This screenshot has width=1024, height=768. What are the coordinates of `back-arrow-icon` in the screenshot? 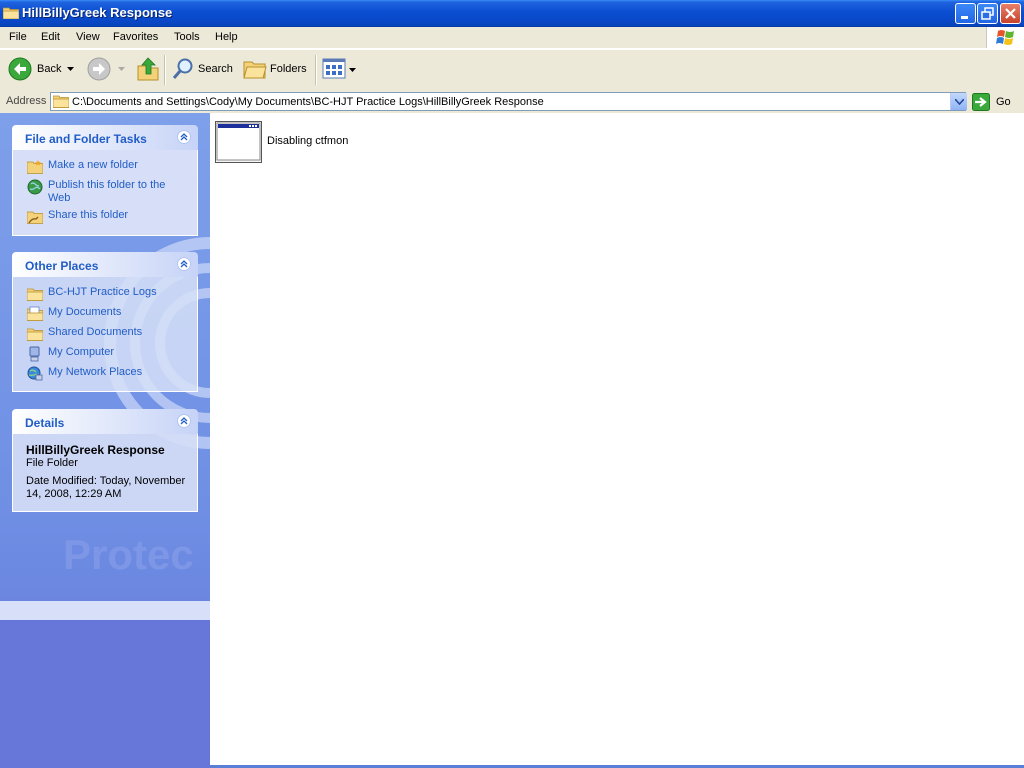 It's located at (20, 69).